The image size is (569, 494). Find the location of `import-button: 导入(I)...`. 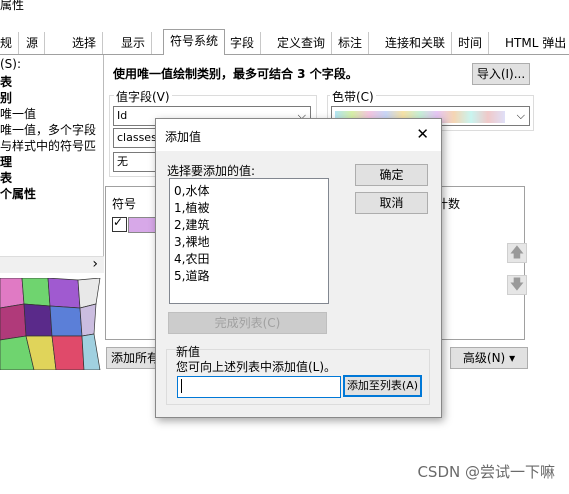

import-button: 导入(I)... is located at coordinates (501, 74).